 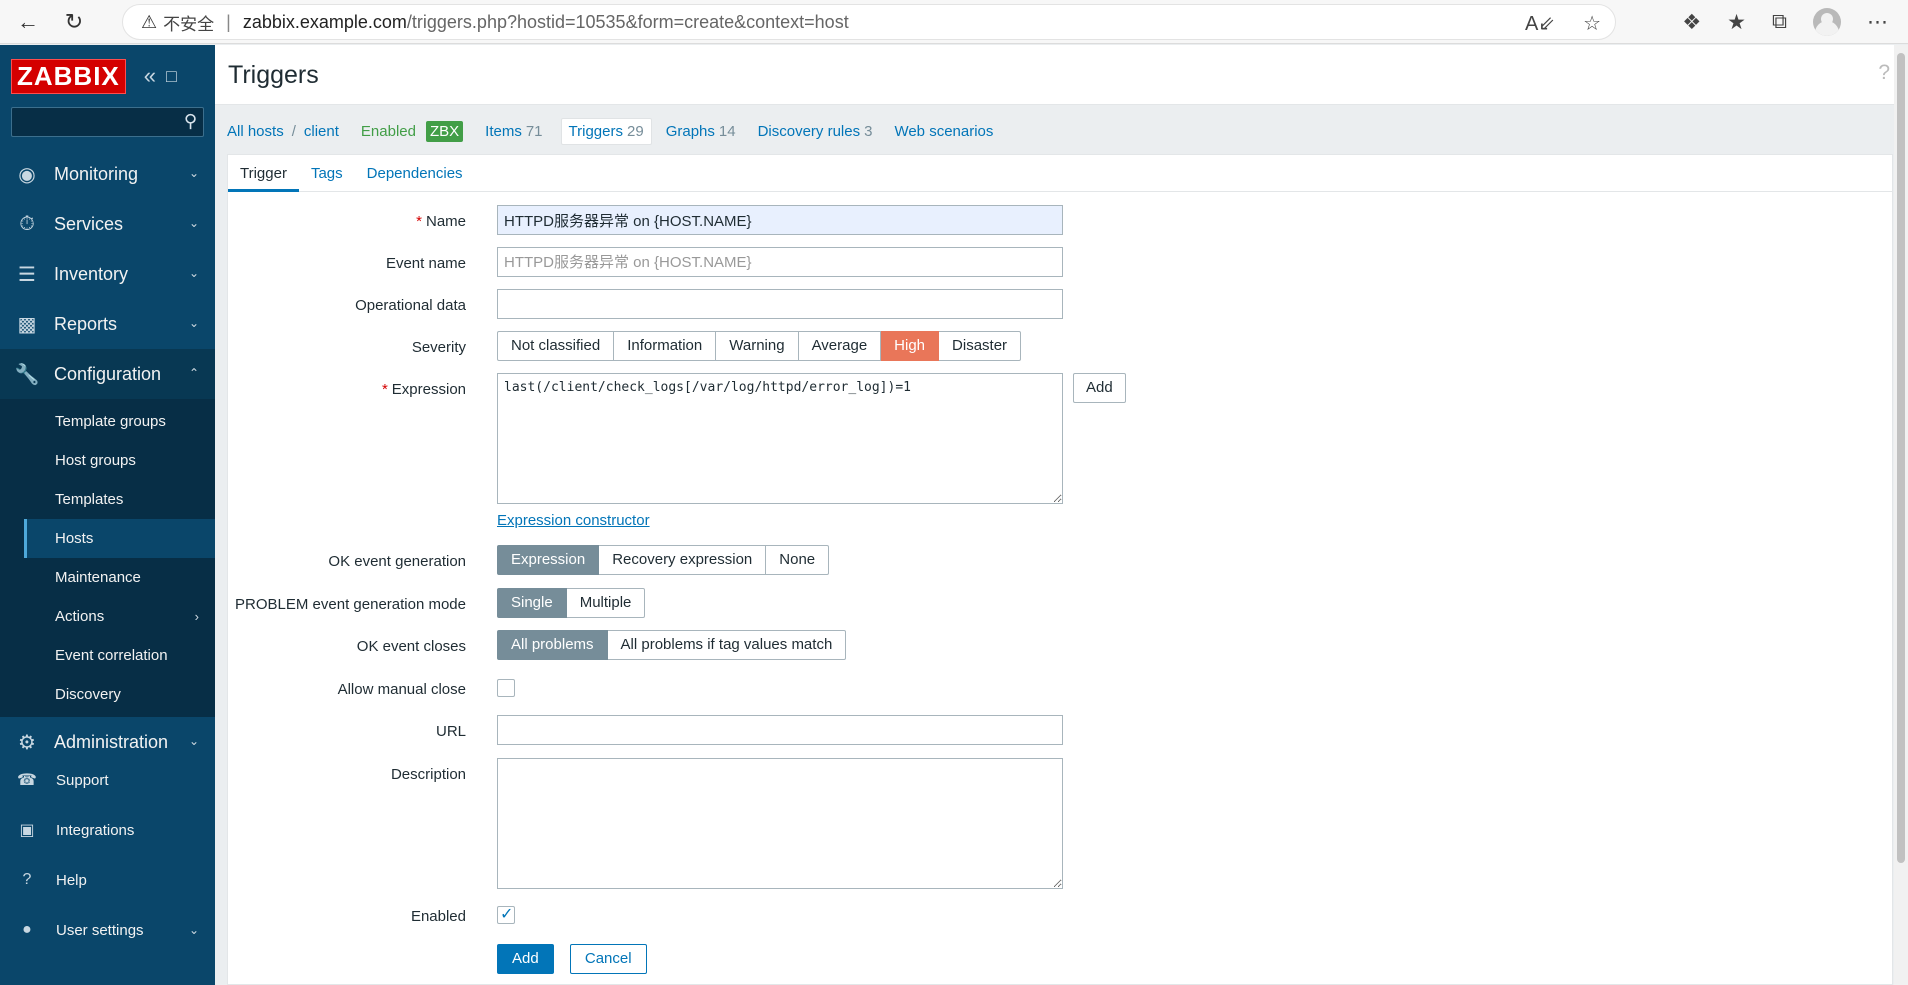 I want to click on event-name-input, so click(x=780, y=262).